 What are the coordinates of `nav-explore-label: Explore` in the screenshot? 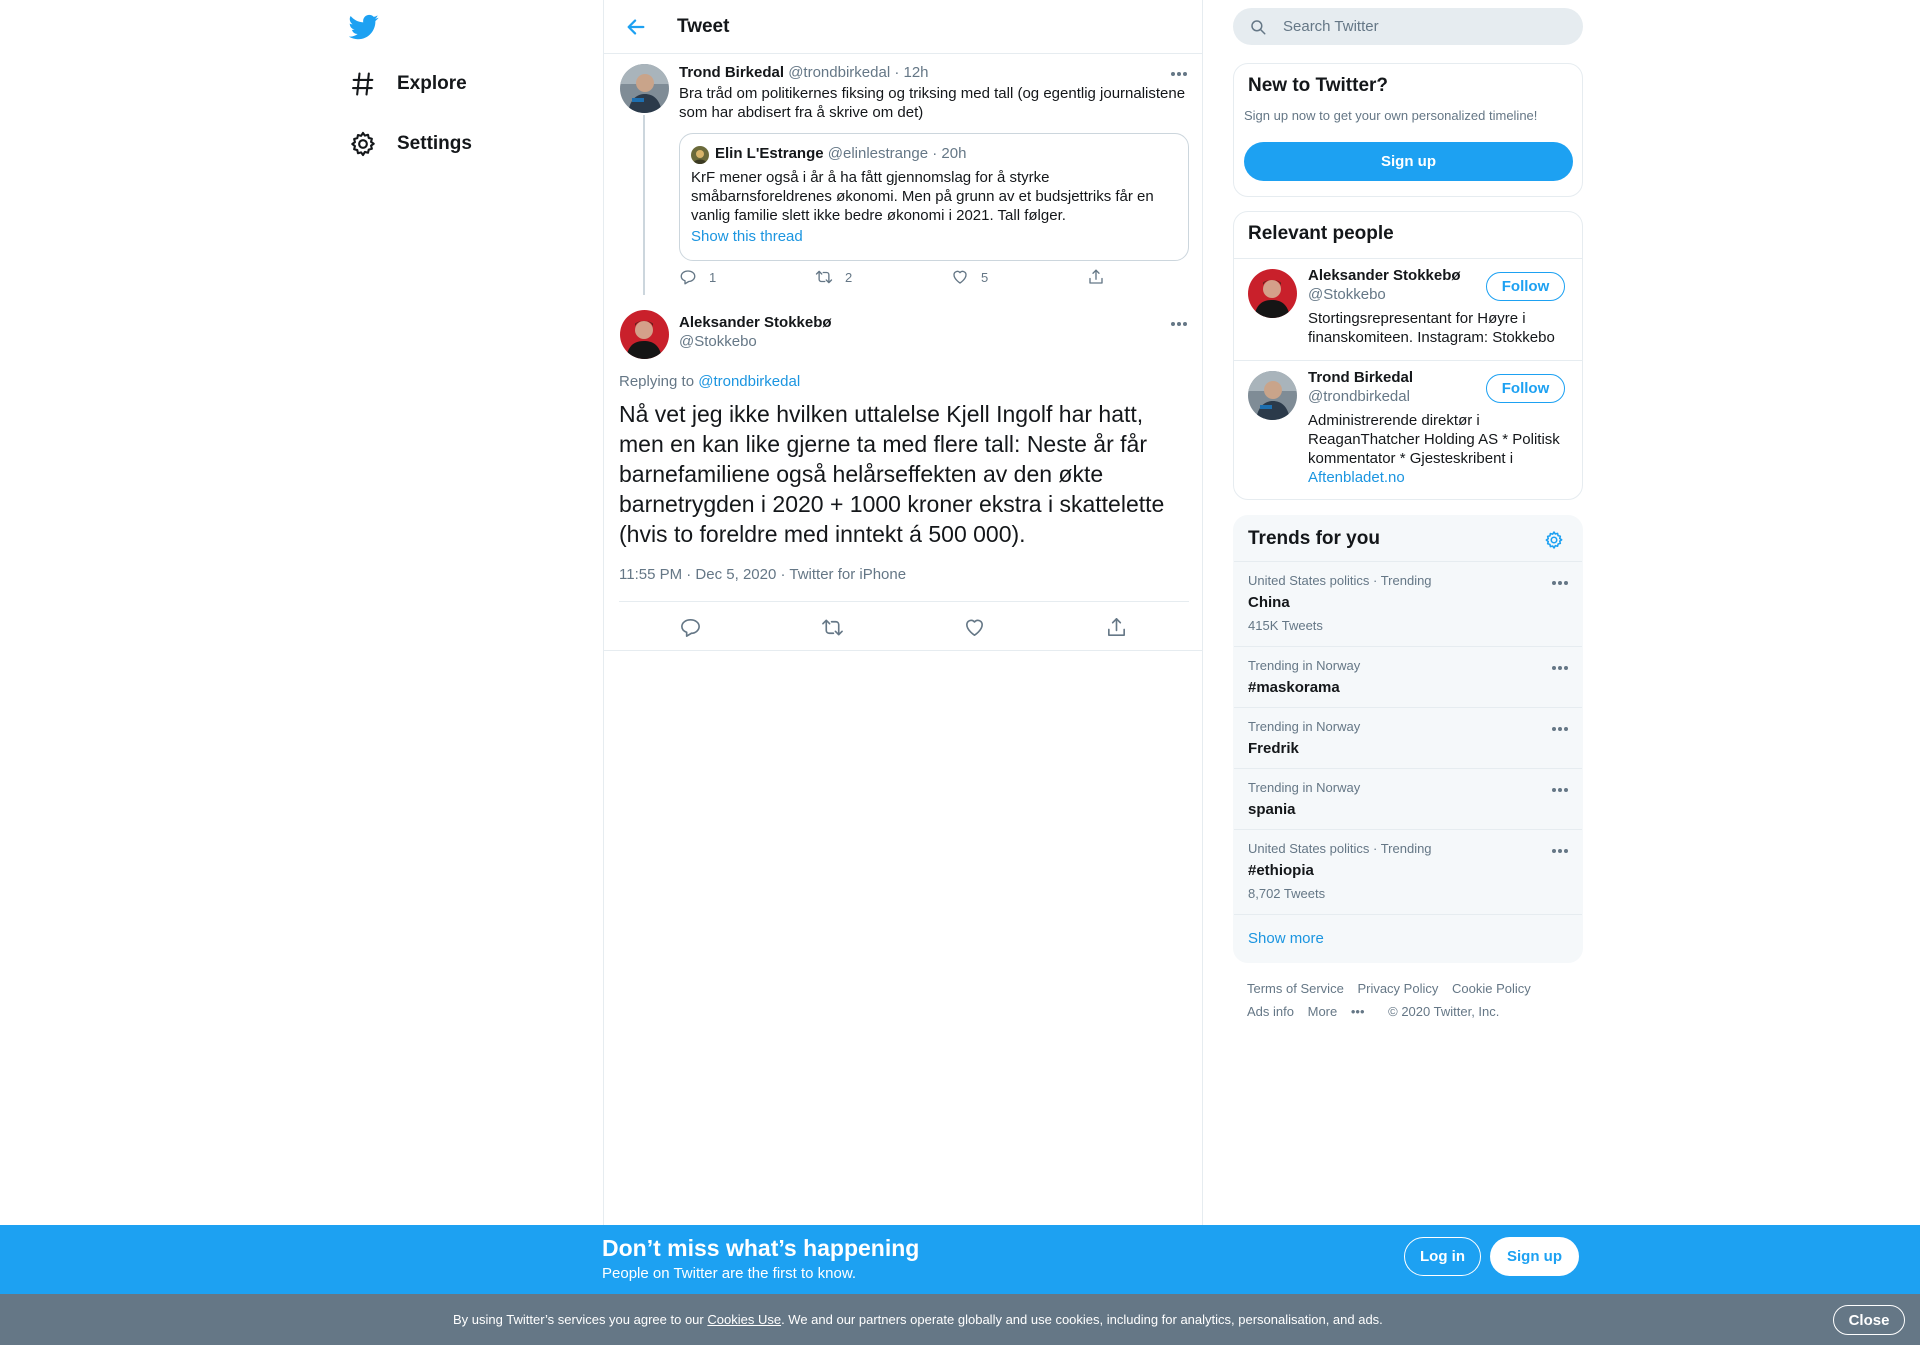 It's located at (432, 83).